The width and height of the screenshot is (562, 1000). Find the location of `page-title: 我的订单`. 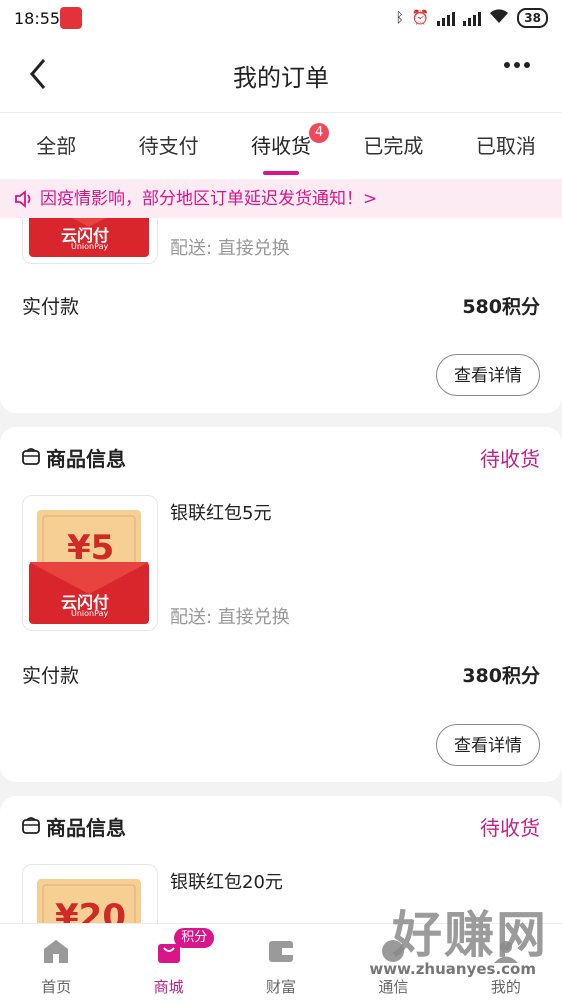

page-title: 我的订单 is located at coordinates (281, 78).